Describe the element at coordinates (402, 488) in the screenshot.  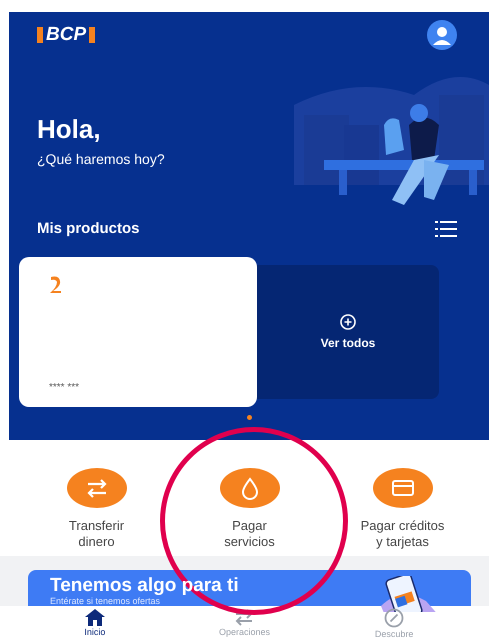
I see `credit-card-icon` at that location.